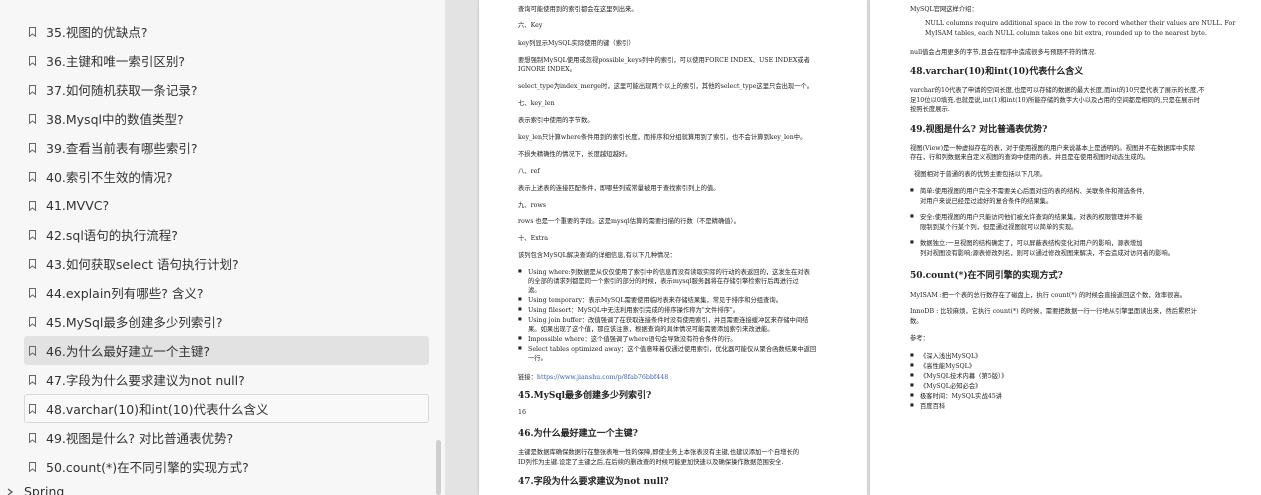 The width and height of the screenshot is (1261, 495). I want to click on reference-item: 百度百科, so click(927, 405).